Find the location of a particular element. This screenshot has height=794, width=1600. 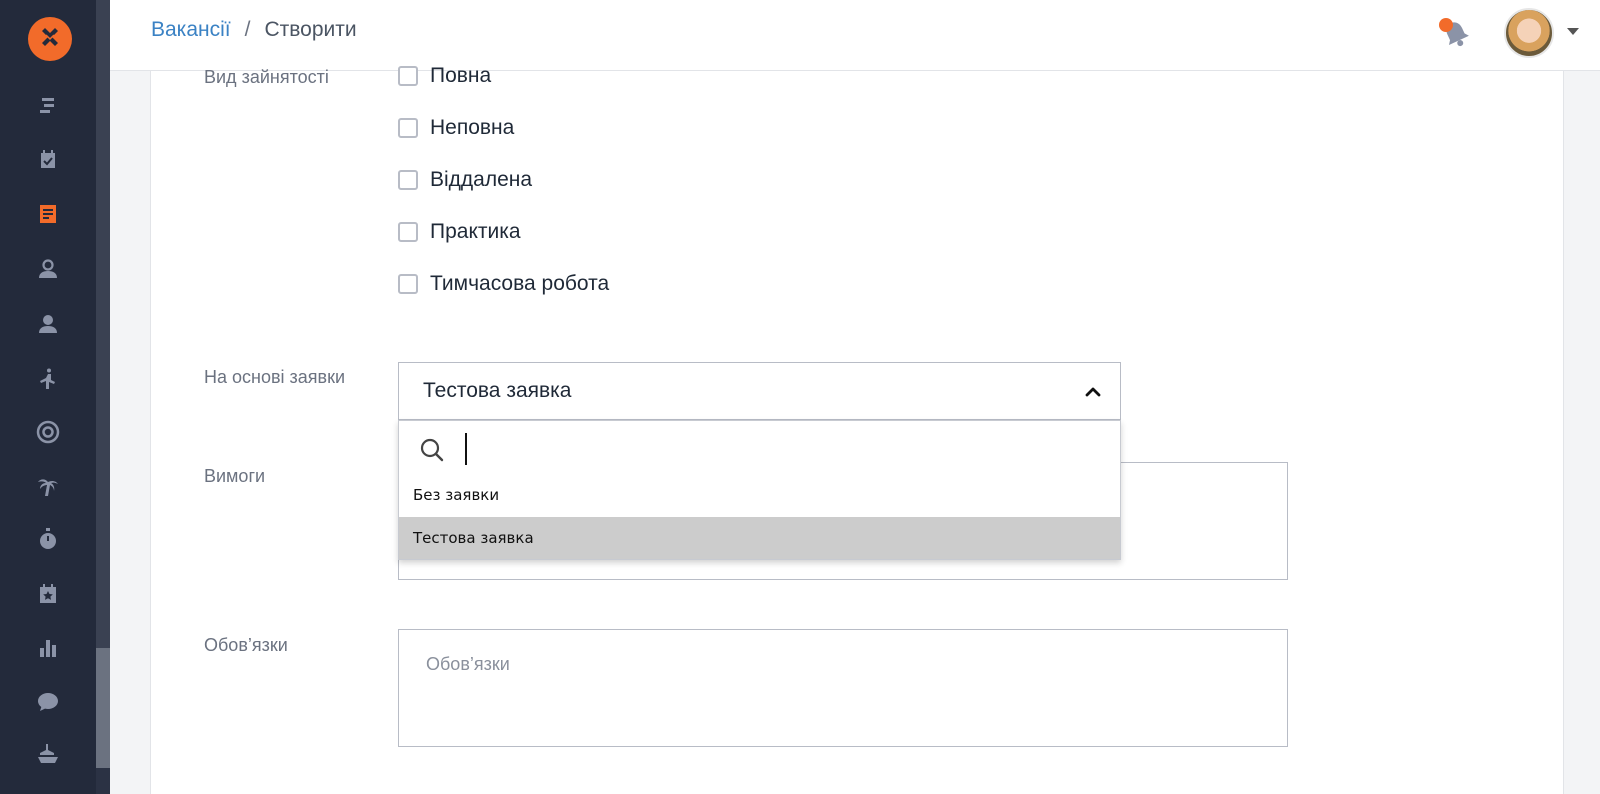

checkbox-label: Повна is located at coordinates (461, 75).